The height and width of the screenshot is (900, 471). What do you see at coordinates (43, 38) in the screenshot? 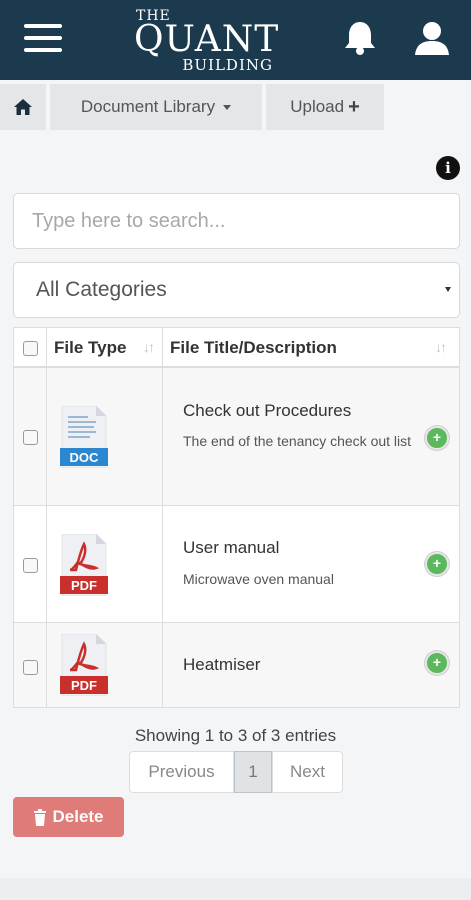
I see `menu-icon` at bounding box center [43, 38].